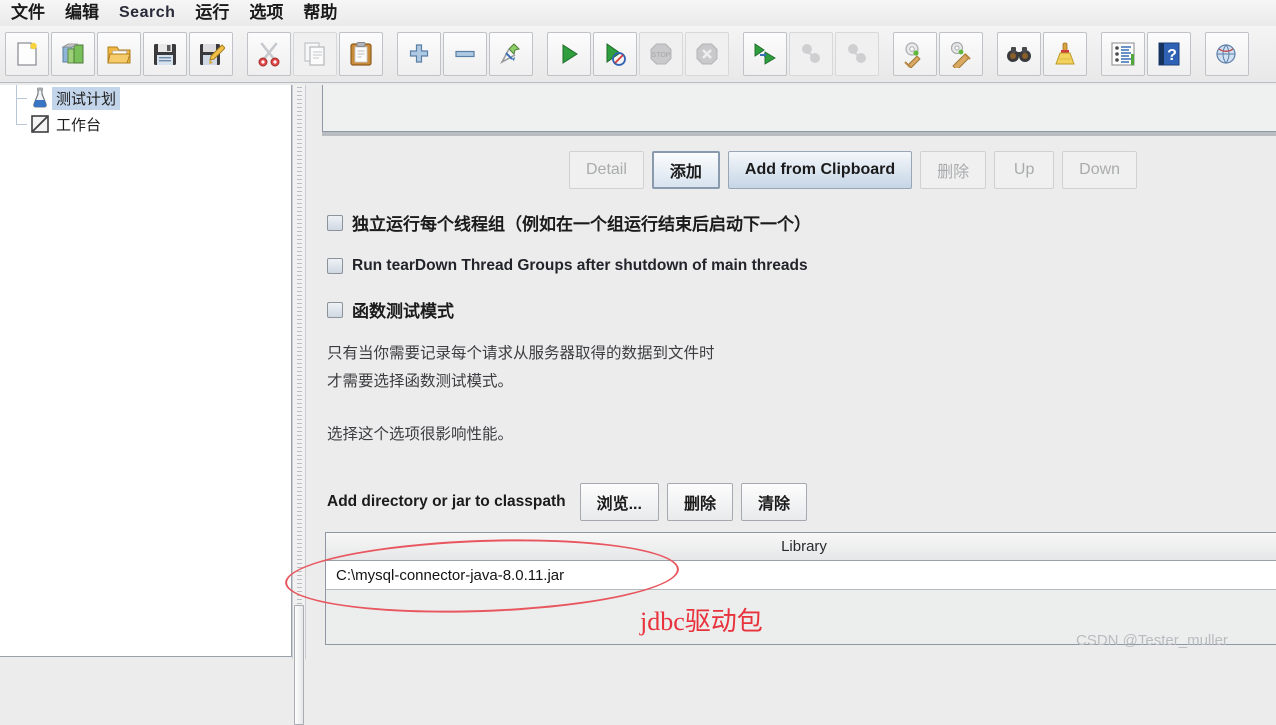  What do you see at coordinates (1152, 640) in the screenshot?
I see `watermark: CSDN @Tester_muller` at bounding box center [1152, 640].